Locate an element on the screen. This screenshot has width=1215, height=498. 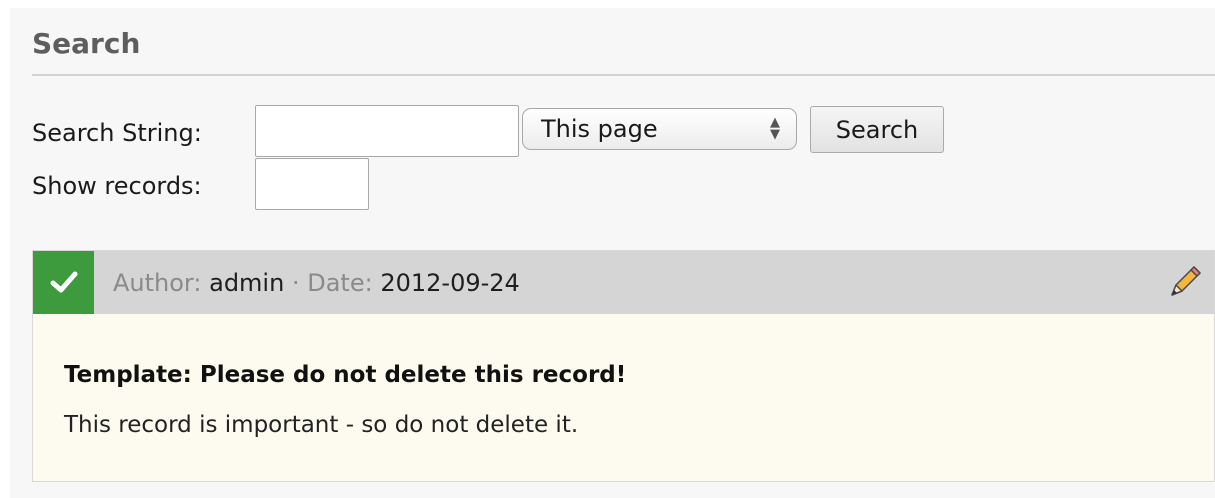
search-string-input is located at coordinates (387, 131).